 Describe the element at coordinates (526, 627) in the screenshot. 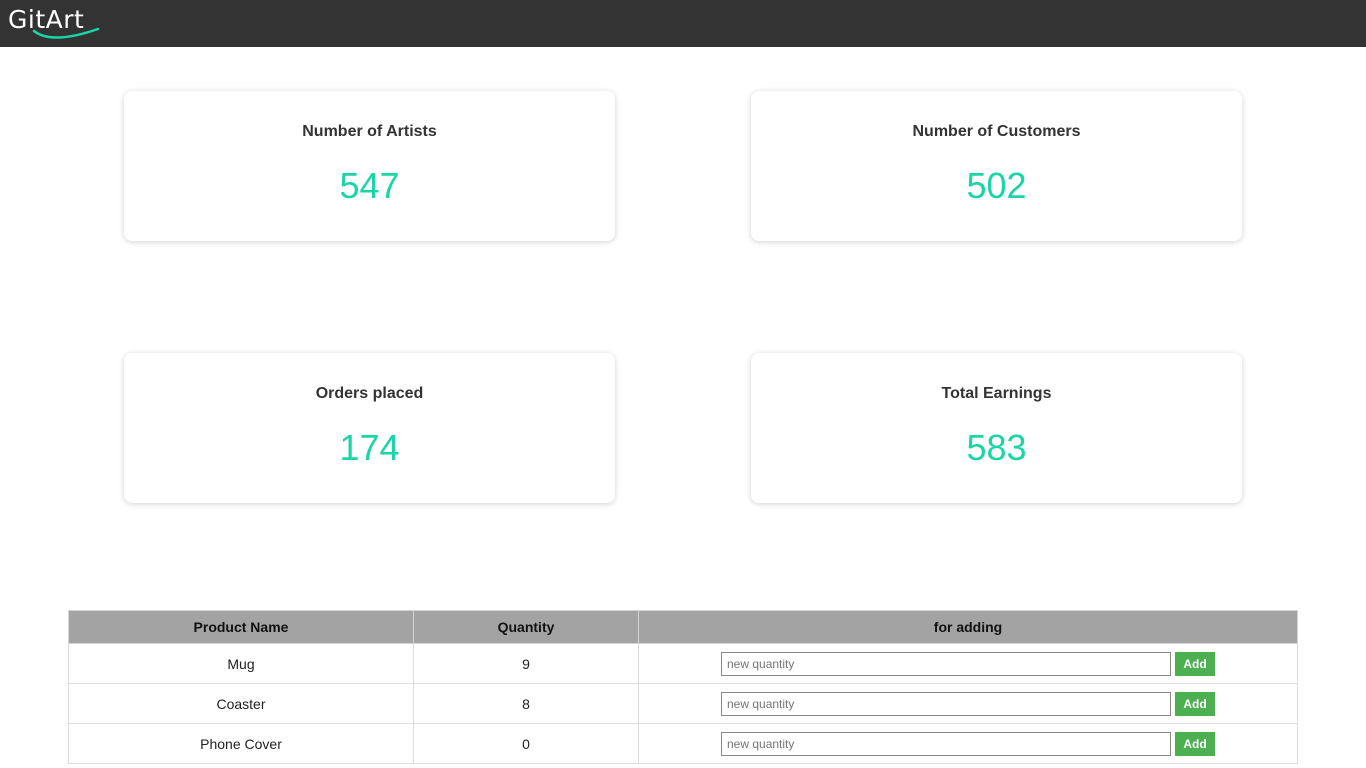

I see `header-quantity: Quantity` at that location.